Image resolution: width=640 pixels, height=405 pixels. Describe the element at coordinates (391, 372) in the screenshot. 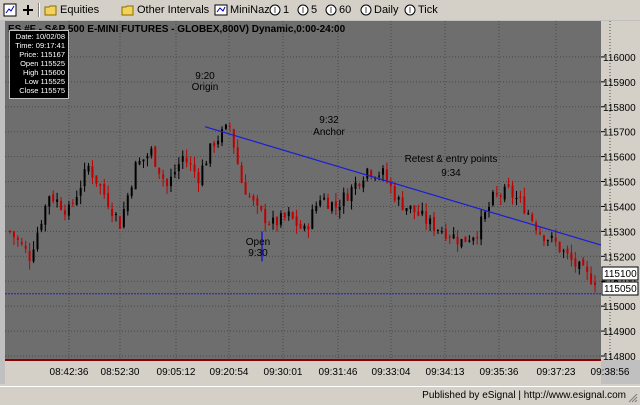

I see `x-tick-label: 09:33:04` at that location.